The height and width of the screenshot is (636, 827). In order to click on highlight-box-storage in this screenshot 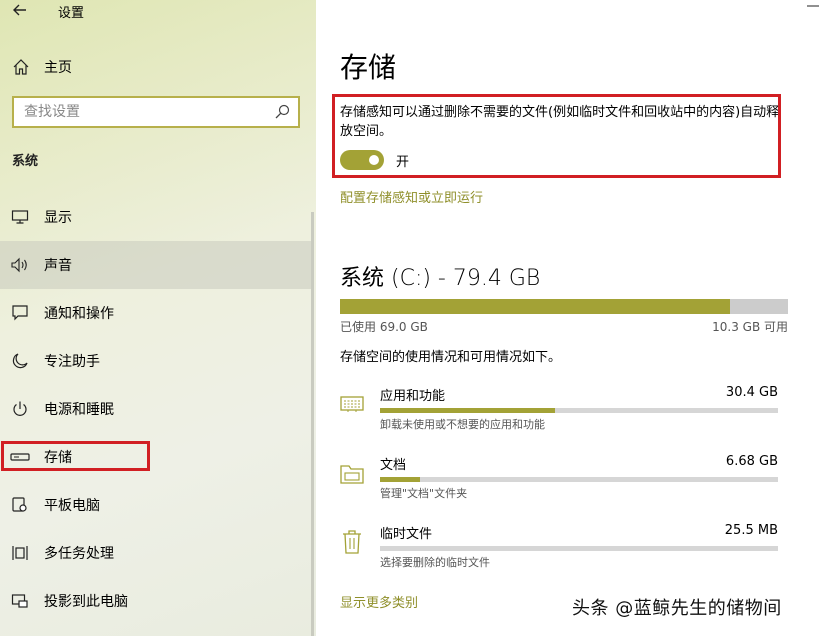, I will do `click(75, 456)`.